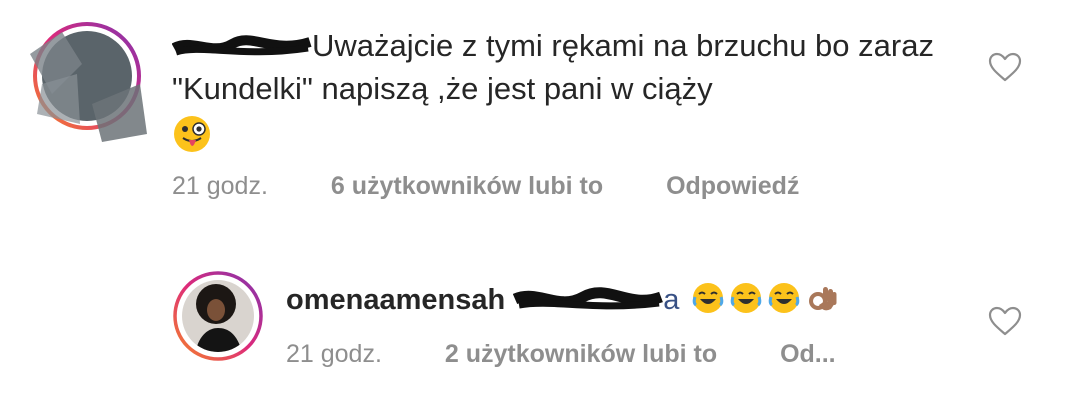  Describe the element at coordinates (671, 300) in the screenshot. I see `mention-suffix: a` at that location.